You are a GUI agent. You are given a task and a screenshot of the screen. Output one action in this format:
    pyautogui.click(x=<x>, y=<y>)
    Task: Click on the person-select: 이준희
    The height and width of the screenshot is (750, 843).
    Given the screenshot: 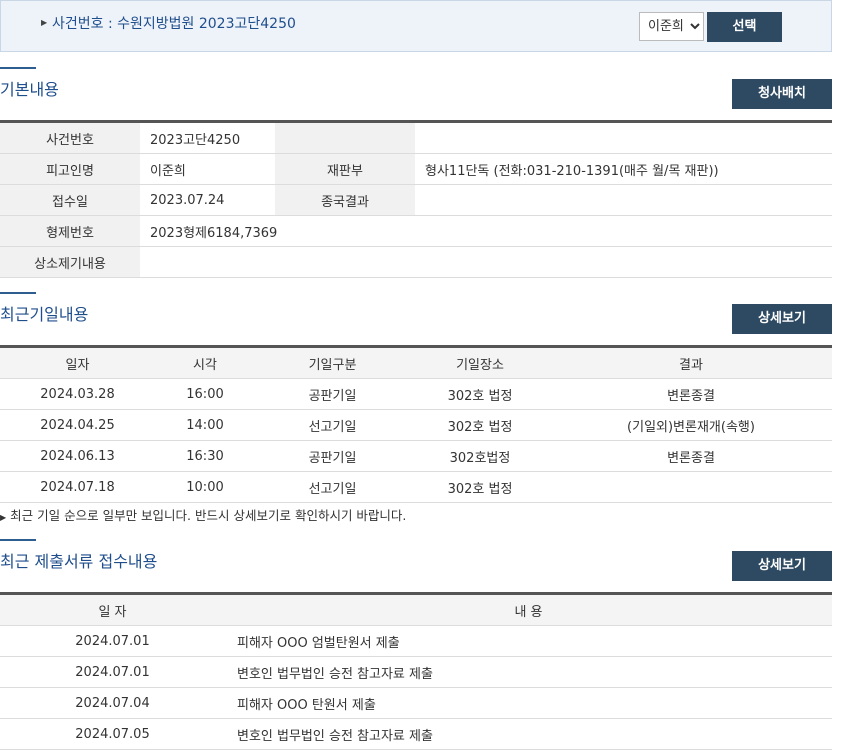 What is the action you would take?
    pyautogui.click(x=671, y=26)
    